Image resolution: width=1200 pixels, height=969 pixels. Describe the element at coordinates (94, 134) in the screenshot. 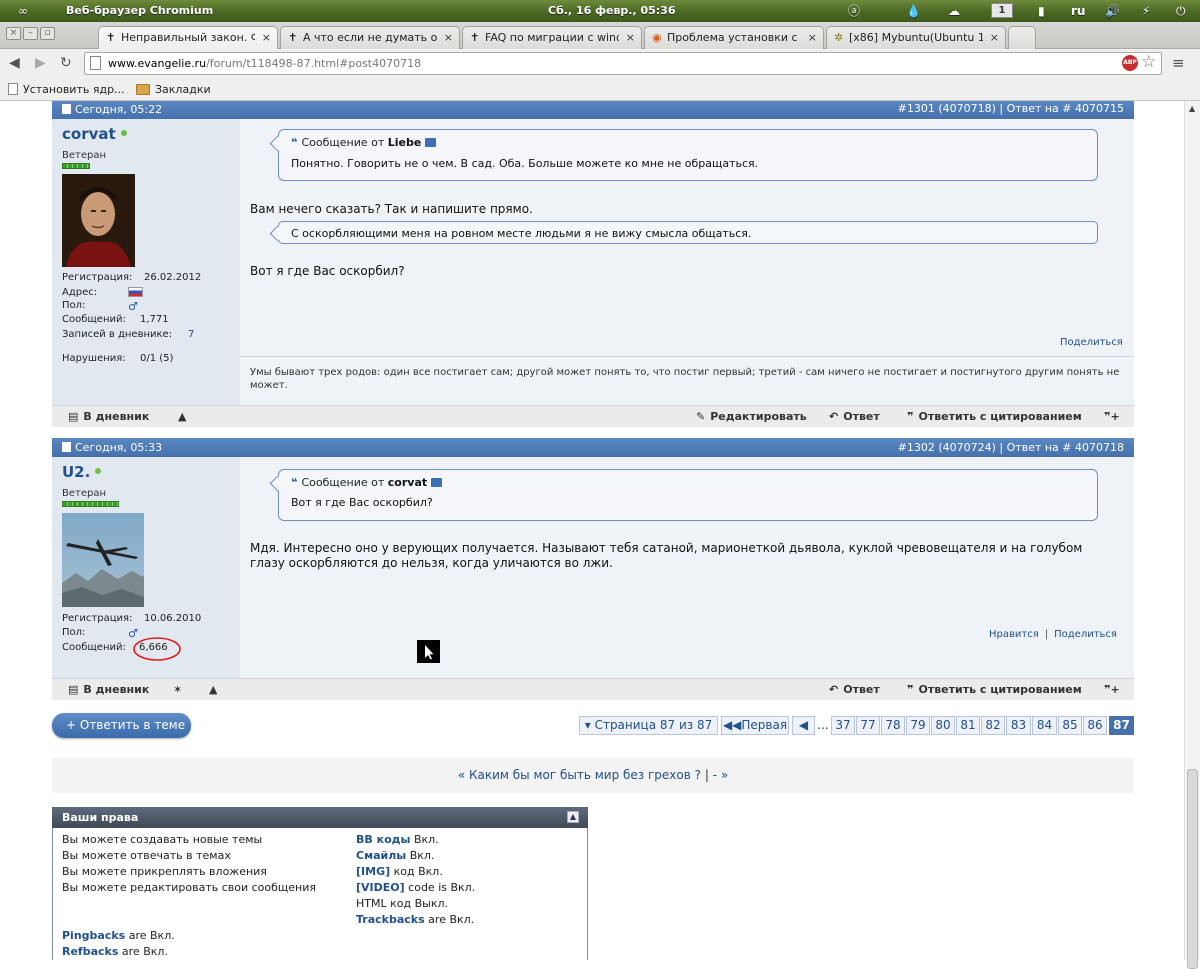

I see `username: corvat` at that location.